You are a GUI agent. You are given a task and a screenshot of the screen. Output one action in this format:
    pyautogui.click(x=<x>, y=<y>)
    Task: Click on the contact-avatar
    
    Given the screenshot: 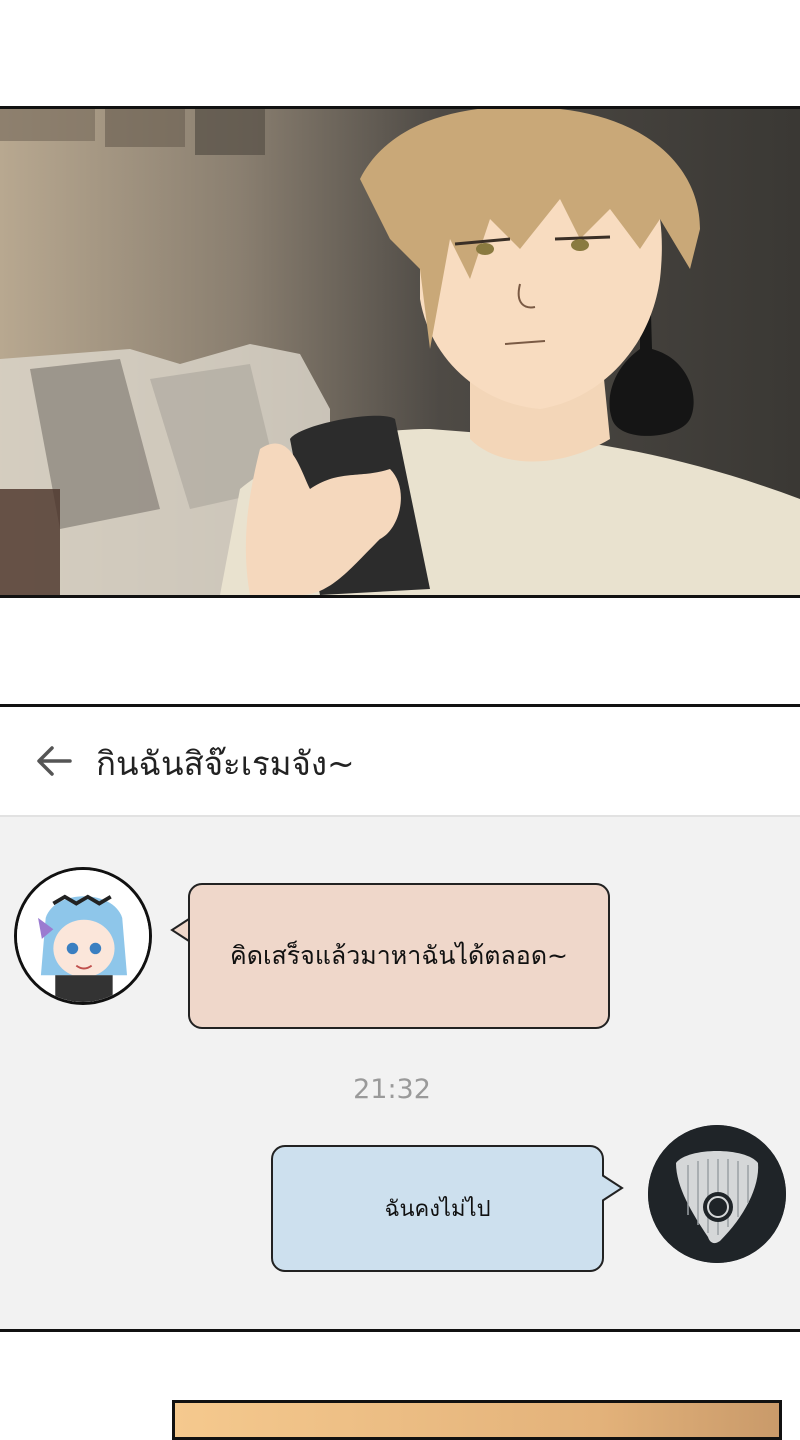 What is the action you would take?
    pyautogui.click(x=83, y=936)
    